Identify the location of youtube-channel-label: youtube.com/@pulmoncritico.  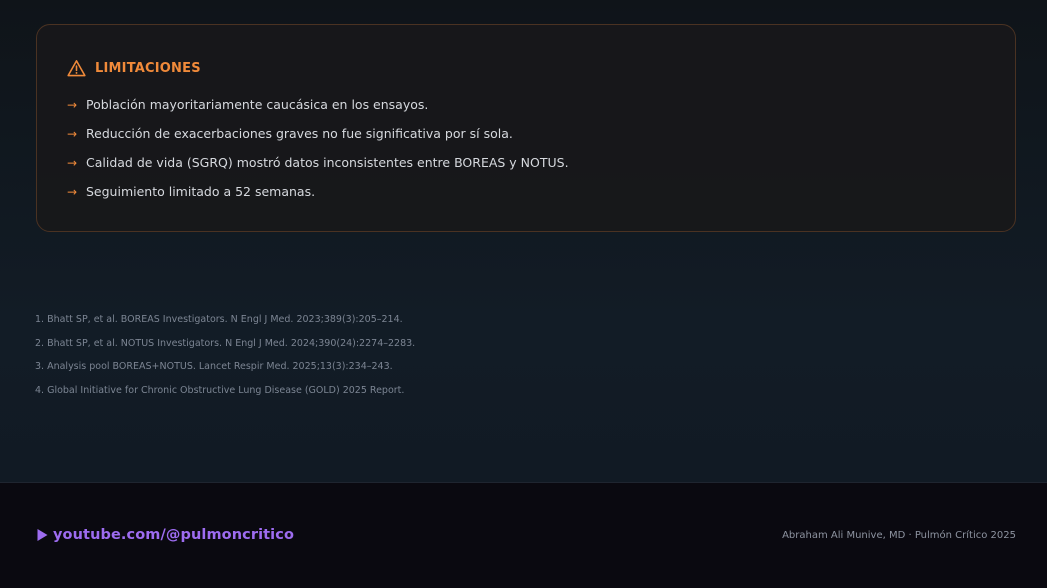
(174, 535).